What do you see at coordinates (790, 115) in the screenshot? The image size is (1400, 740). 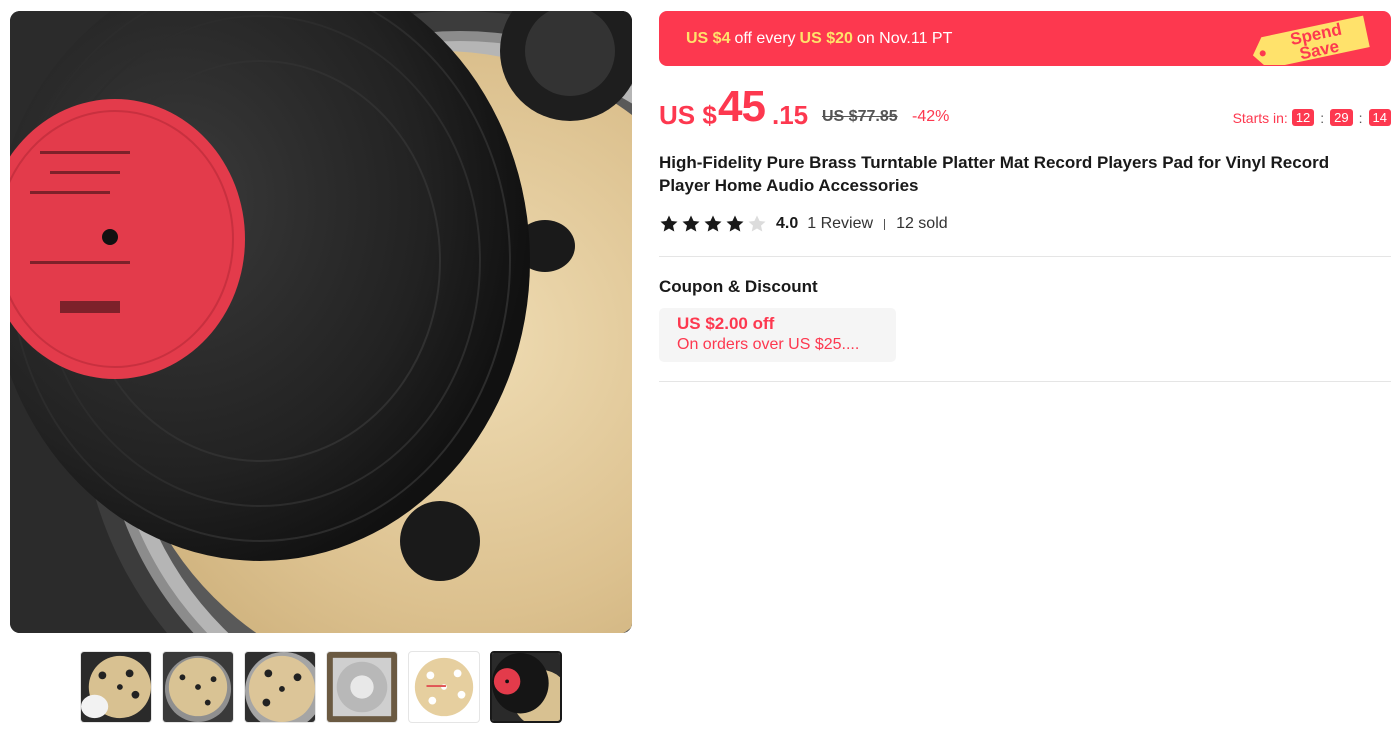 I see `price-decimal: .15` at bounding box center [790, 115].